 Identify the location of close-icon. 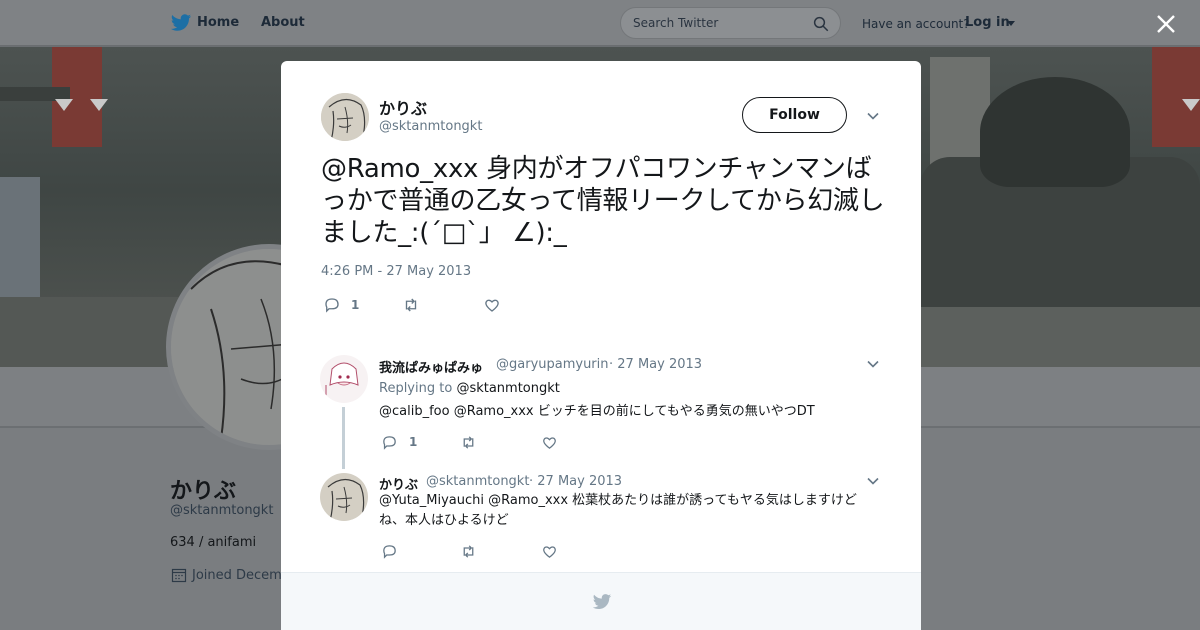
(1166, 24).